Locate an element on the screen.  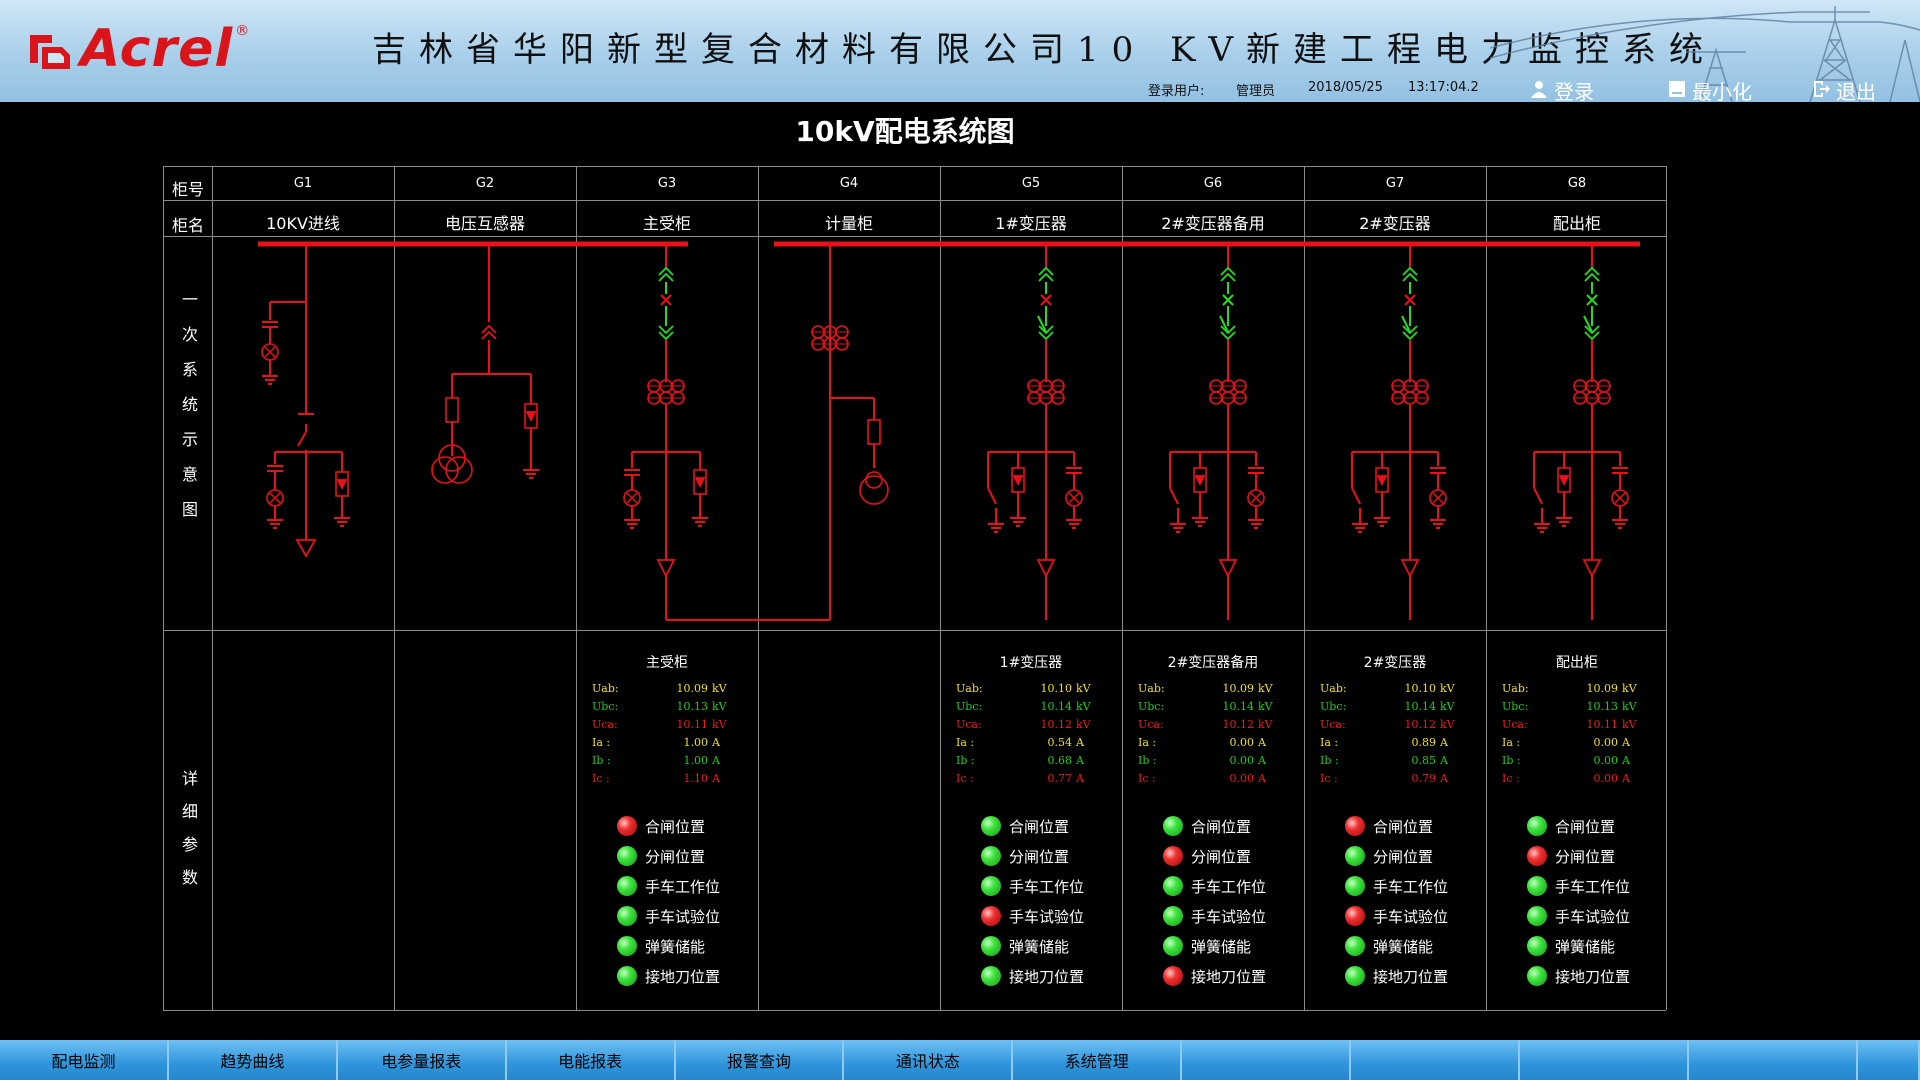
exit-button: 退出 is located at coordinates (1844, 89).